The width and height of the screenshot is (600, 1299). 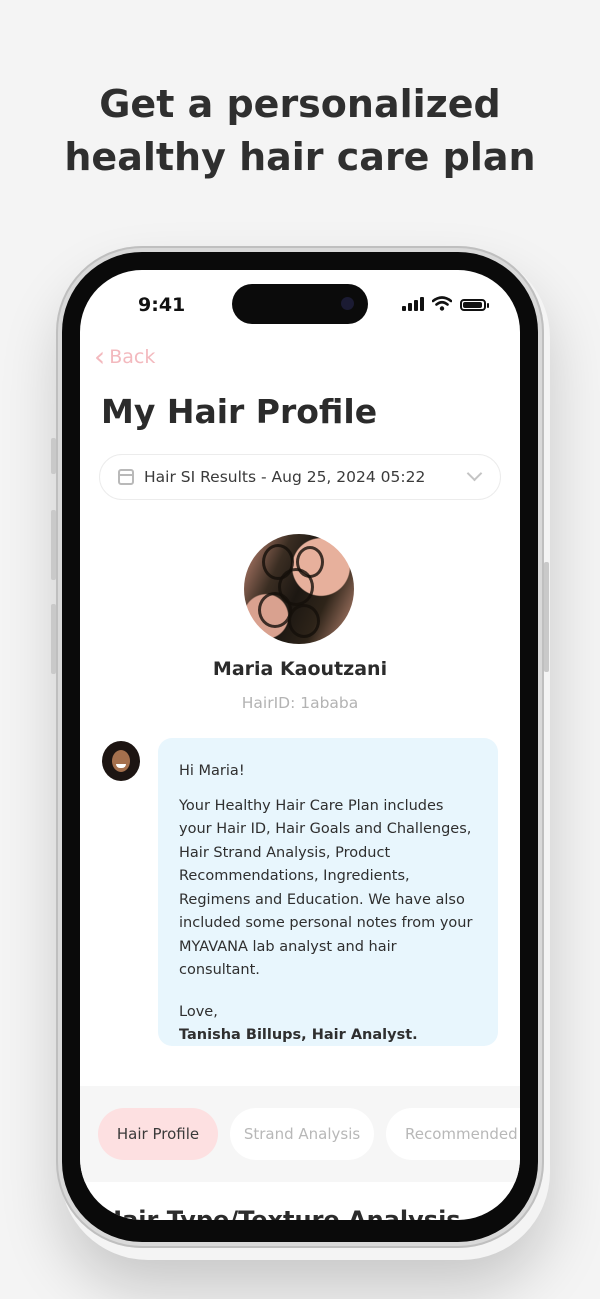 What do you see at coordinates (281, 1213) in the screenshot?
I see `section-title: Hair Type/Texture Analysis` at bounding box center [281, 1213].